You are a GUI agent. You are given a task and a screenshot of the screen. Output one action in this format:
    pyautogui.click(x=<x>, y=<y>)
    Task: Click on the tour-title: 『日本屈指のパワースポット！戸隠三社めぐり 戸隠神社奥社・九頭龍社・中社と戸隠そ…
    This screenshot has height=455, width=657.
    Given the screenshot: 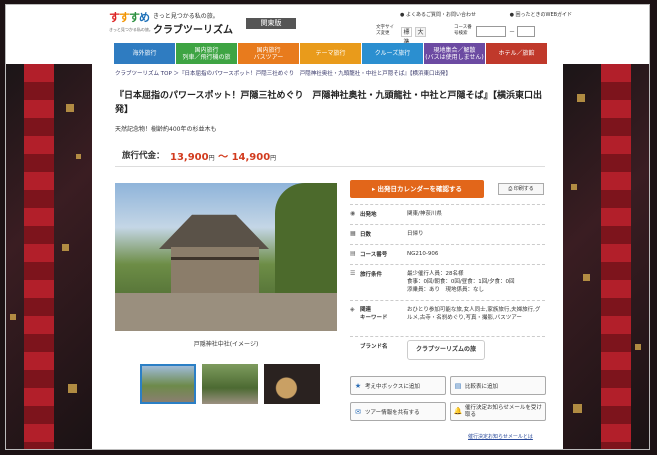 What is the action you would take?
    pyautogui.click(x=329, y=103)
    